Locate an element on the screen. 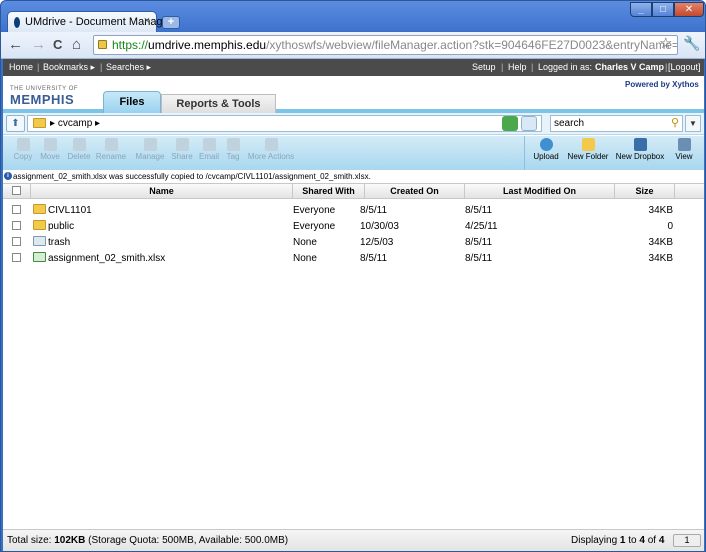  tab-reports-tools: Reports & Tools is located at coordinates (218, 103).